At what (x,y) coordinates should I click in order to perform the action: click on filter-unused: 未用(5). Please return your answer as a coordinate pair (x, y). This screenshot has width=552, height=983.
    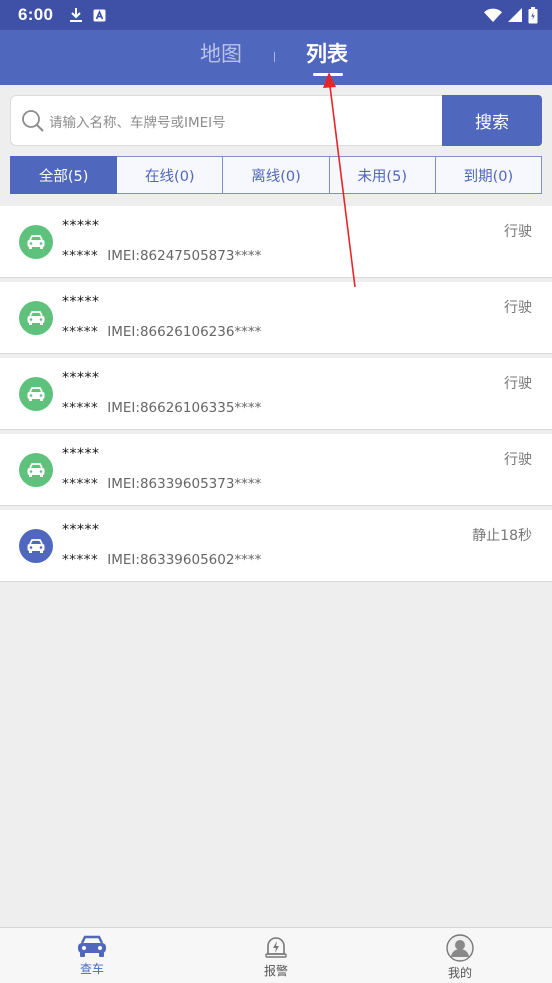
    Looking at the image, I should click on (382, 175).